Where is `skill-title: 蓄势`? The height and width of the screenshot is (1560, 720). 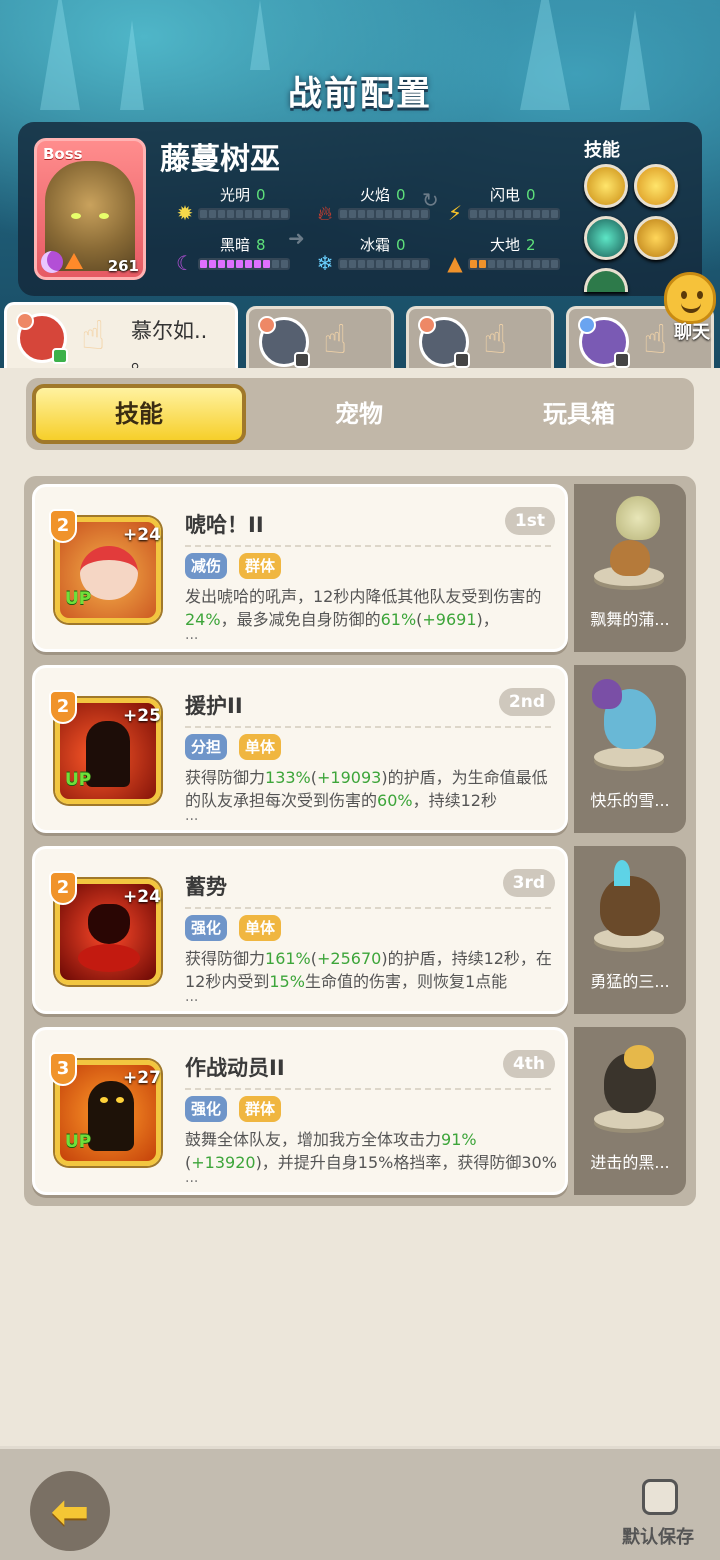
skill-title: 蓄势 is located at coordinates (206, 887).